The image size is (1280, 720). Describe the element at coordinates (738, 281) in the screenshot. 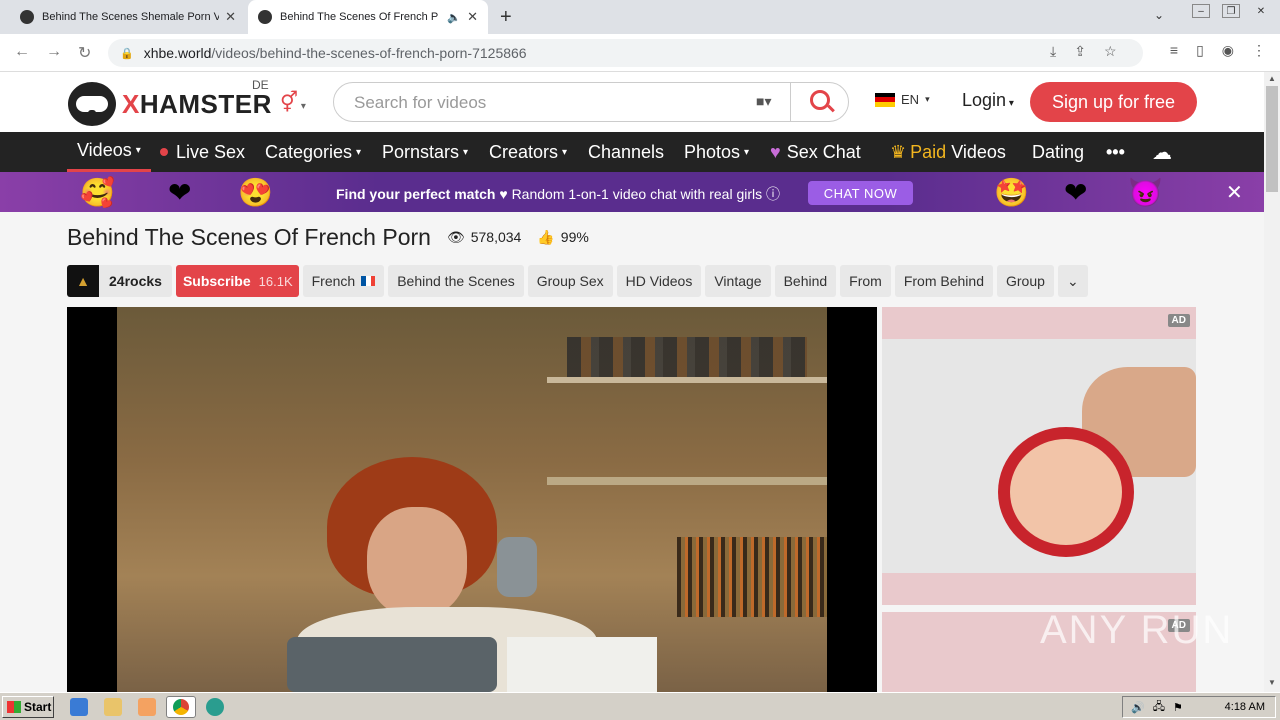

I see `tag-item: Vintage` at that location.